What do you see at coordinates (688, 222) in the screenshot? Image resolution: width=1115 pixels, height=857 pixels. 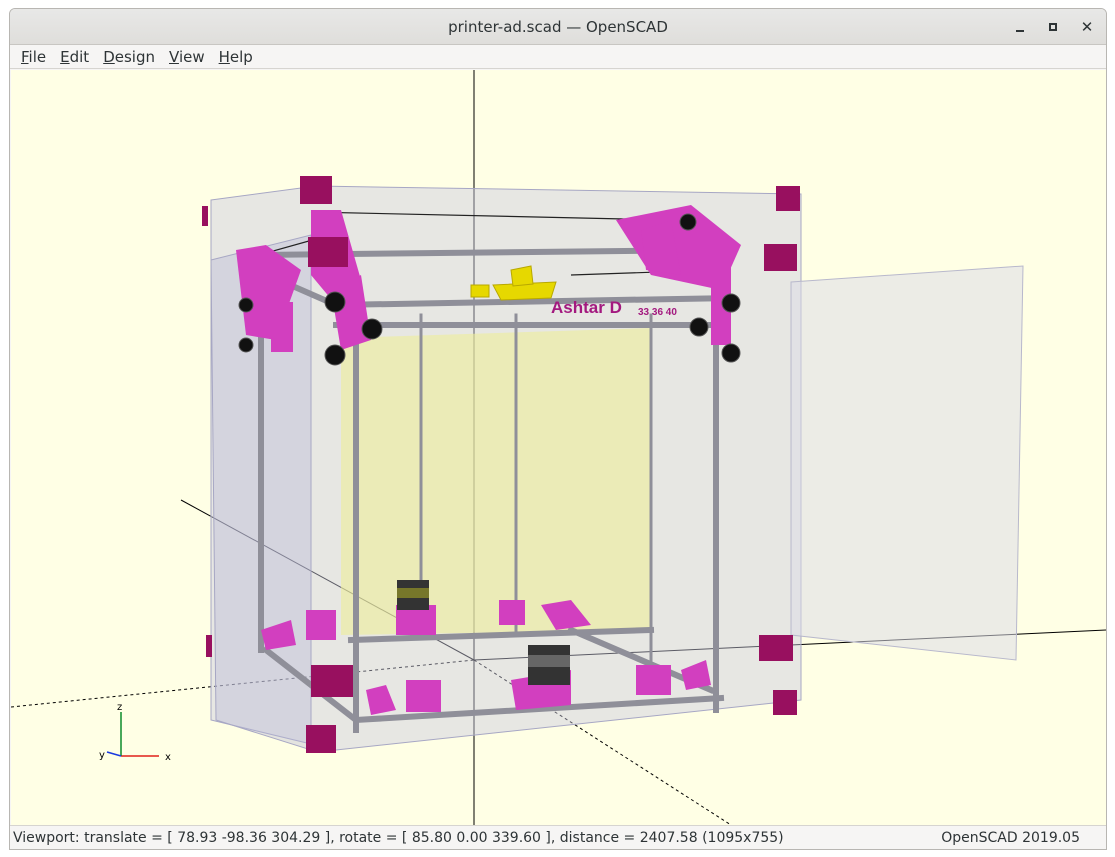 I see `pulley-top-right` at bounding box center [688, 222].